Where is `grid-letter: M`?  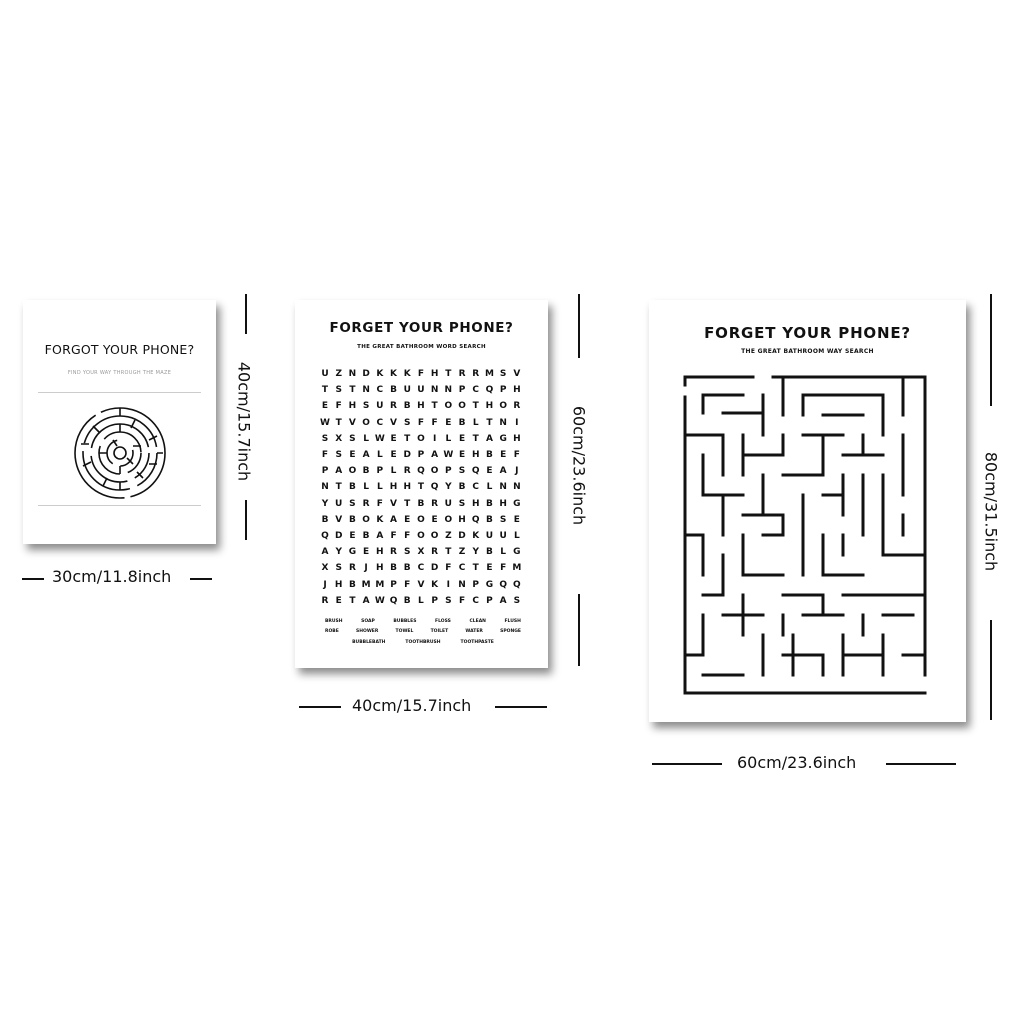 grid-letter: M is located at coordinates (517, 568).